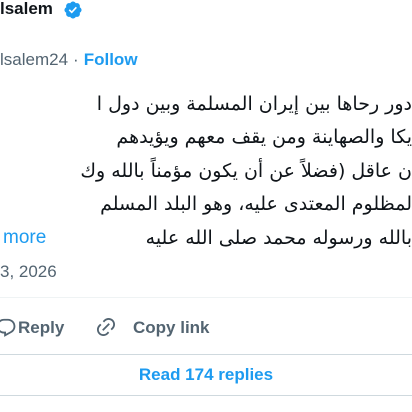 The width and height of the screenshot is (412, 412). Describe the element at coordinates (28, 272) in the screenshot. I see `tweet-date: 3, 2026` at that location.